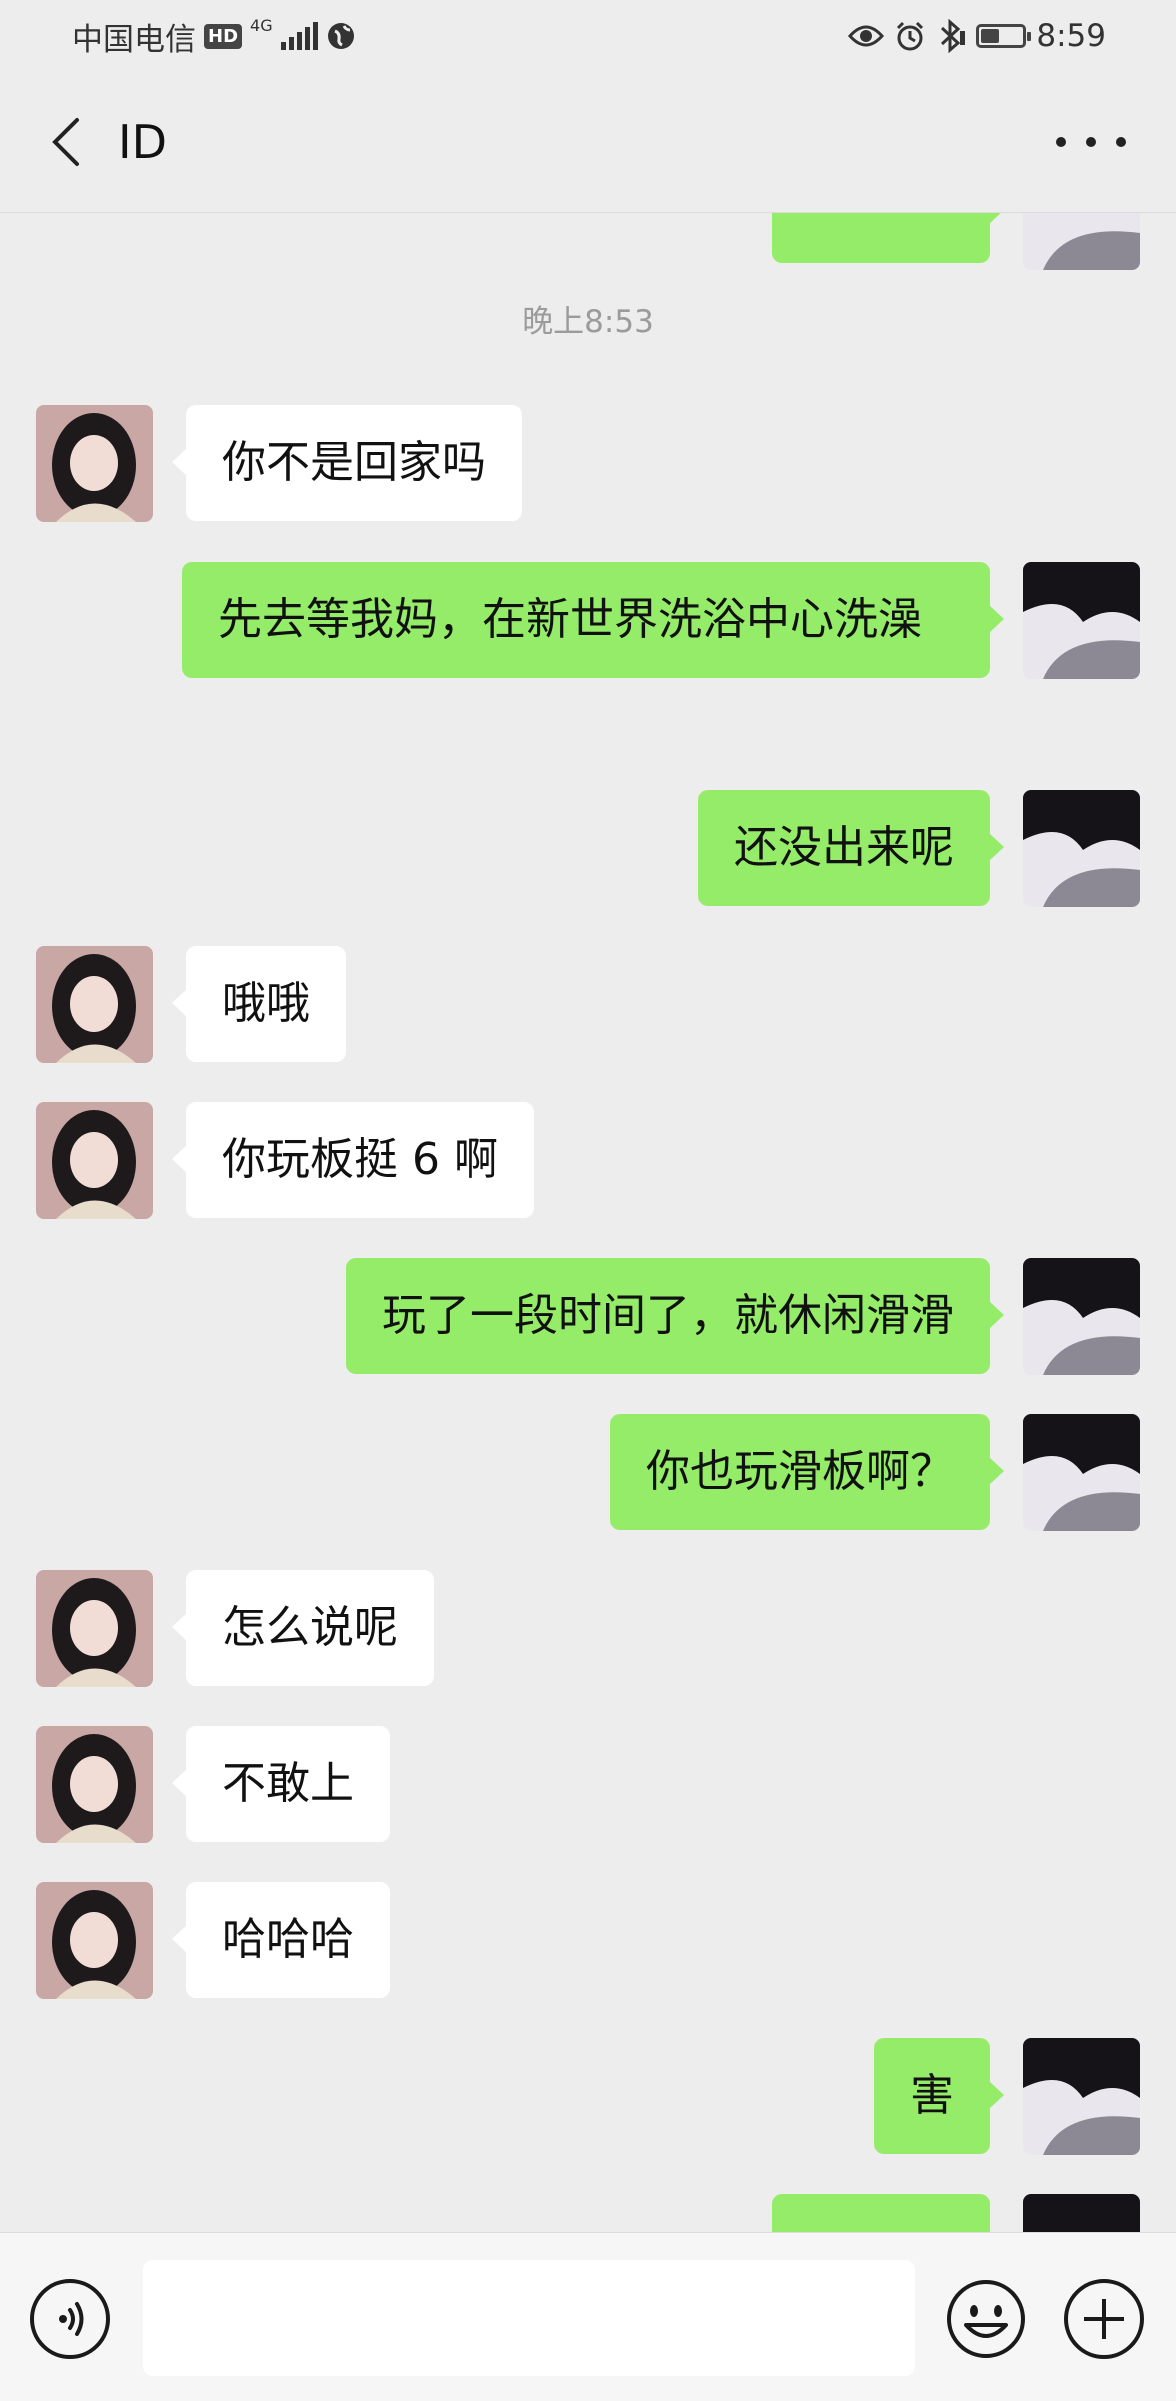 Image resolution: width=1176 pixels, height=2401 pixels. Describe the element at coordinates (142, 142) in the screenshot. I see `chat-title: ID` at that location.